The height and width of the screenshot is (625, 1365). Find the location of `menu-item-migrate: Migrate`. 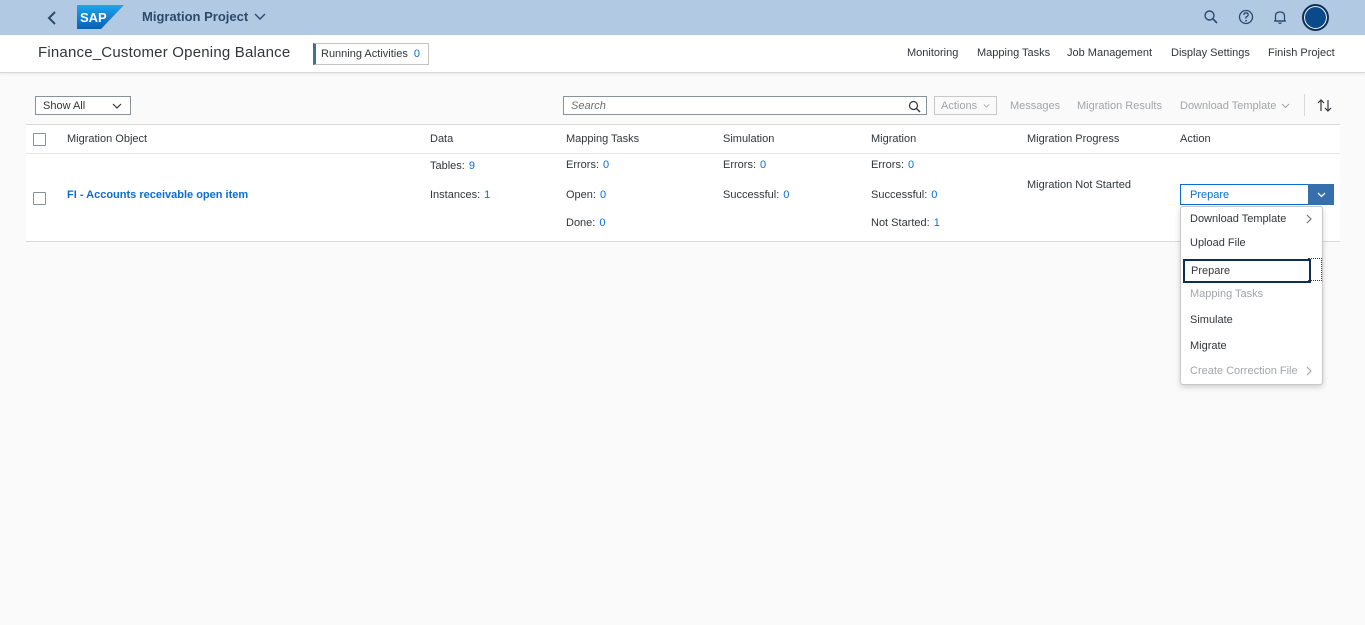

menu-item-migrate: Migrate is located at coordinates (1251, 346).